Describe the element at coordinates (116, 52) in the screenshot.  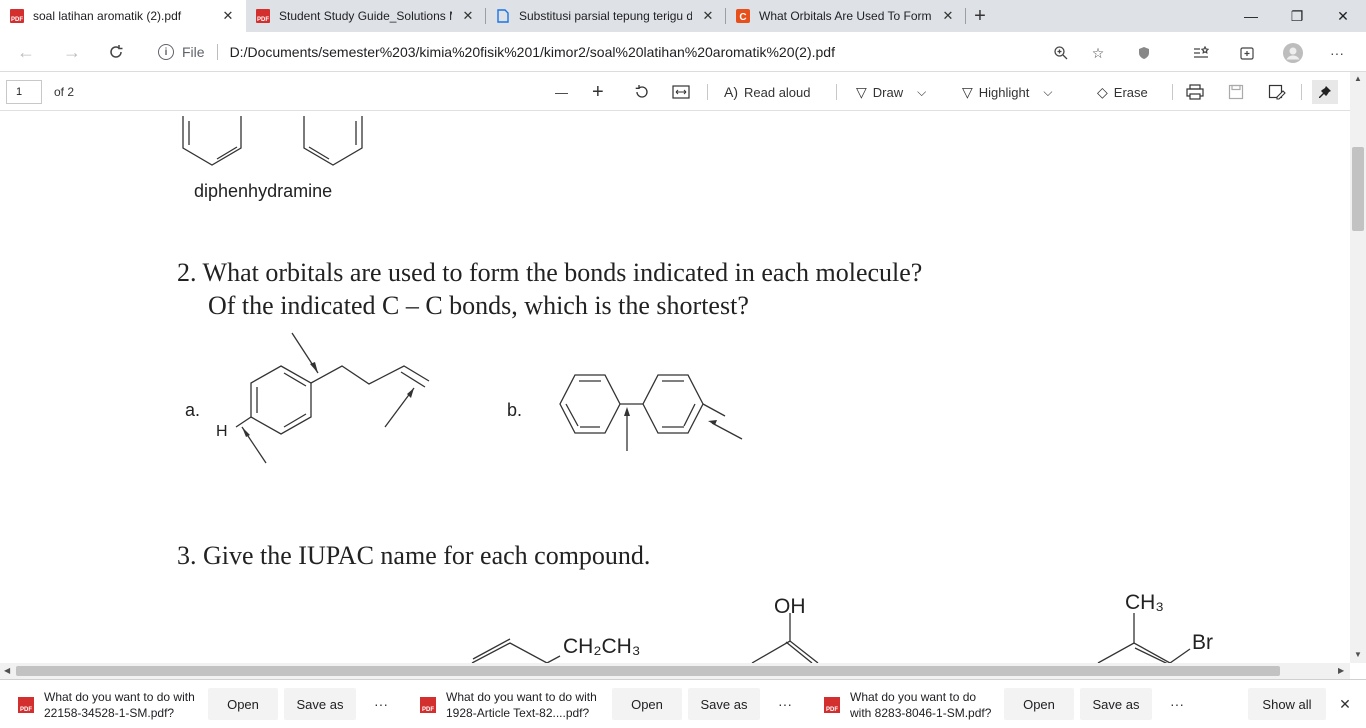
I see `refresh-icon` at that location.